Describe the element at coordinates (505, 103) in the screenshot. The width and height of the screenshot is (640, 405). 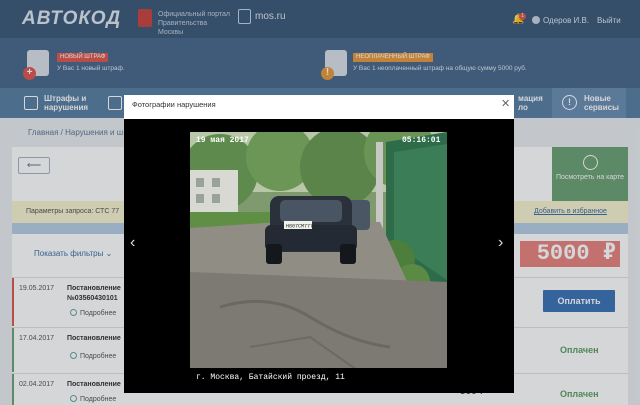
I see `close-icon: ✕` at that location.